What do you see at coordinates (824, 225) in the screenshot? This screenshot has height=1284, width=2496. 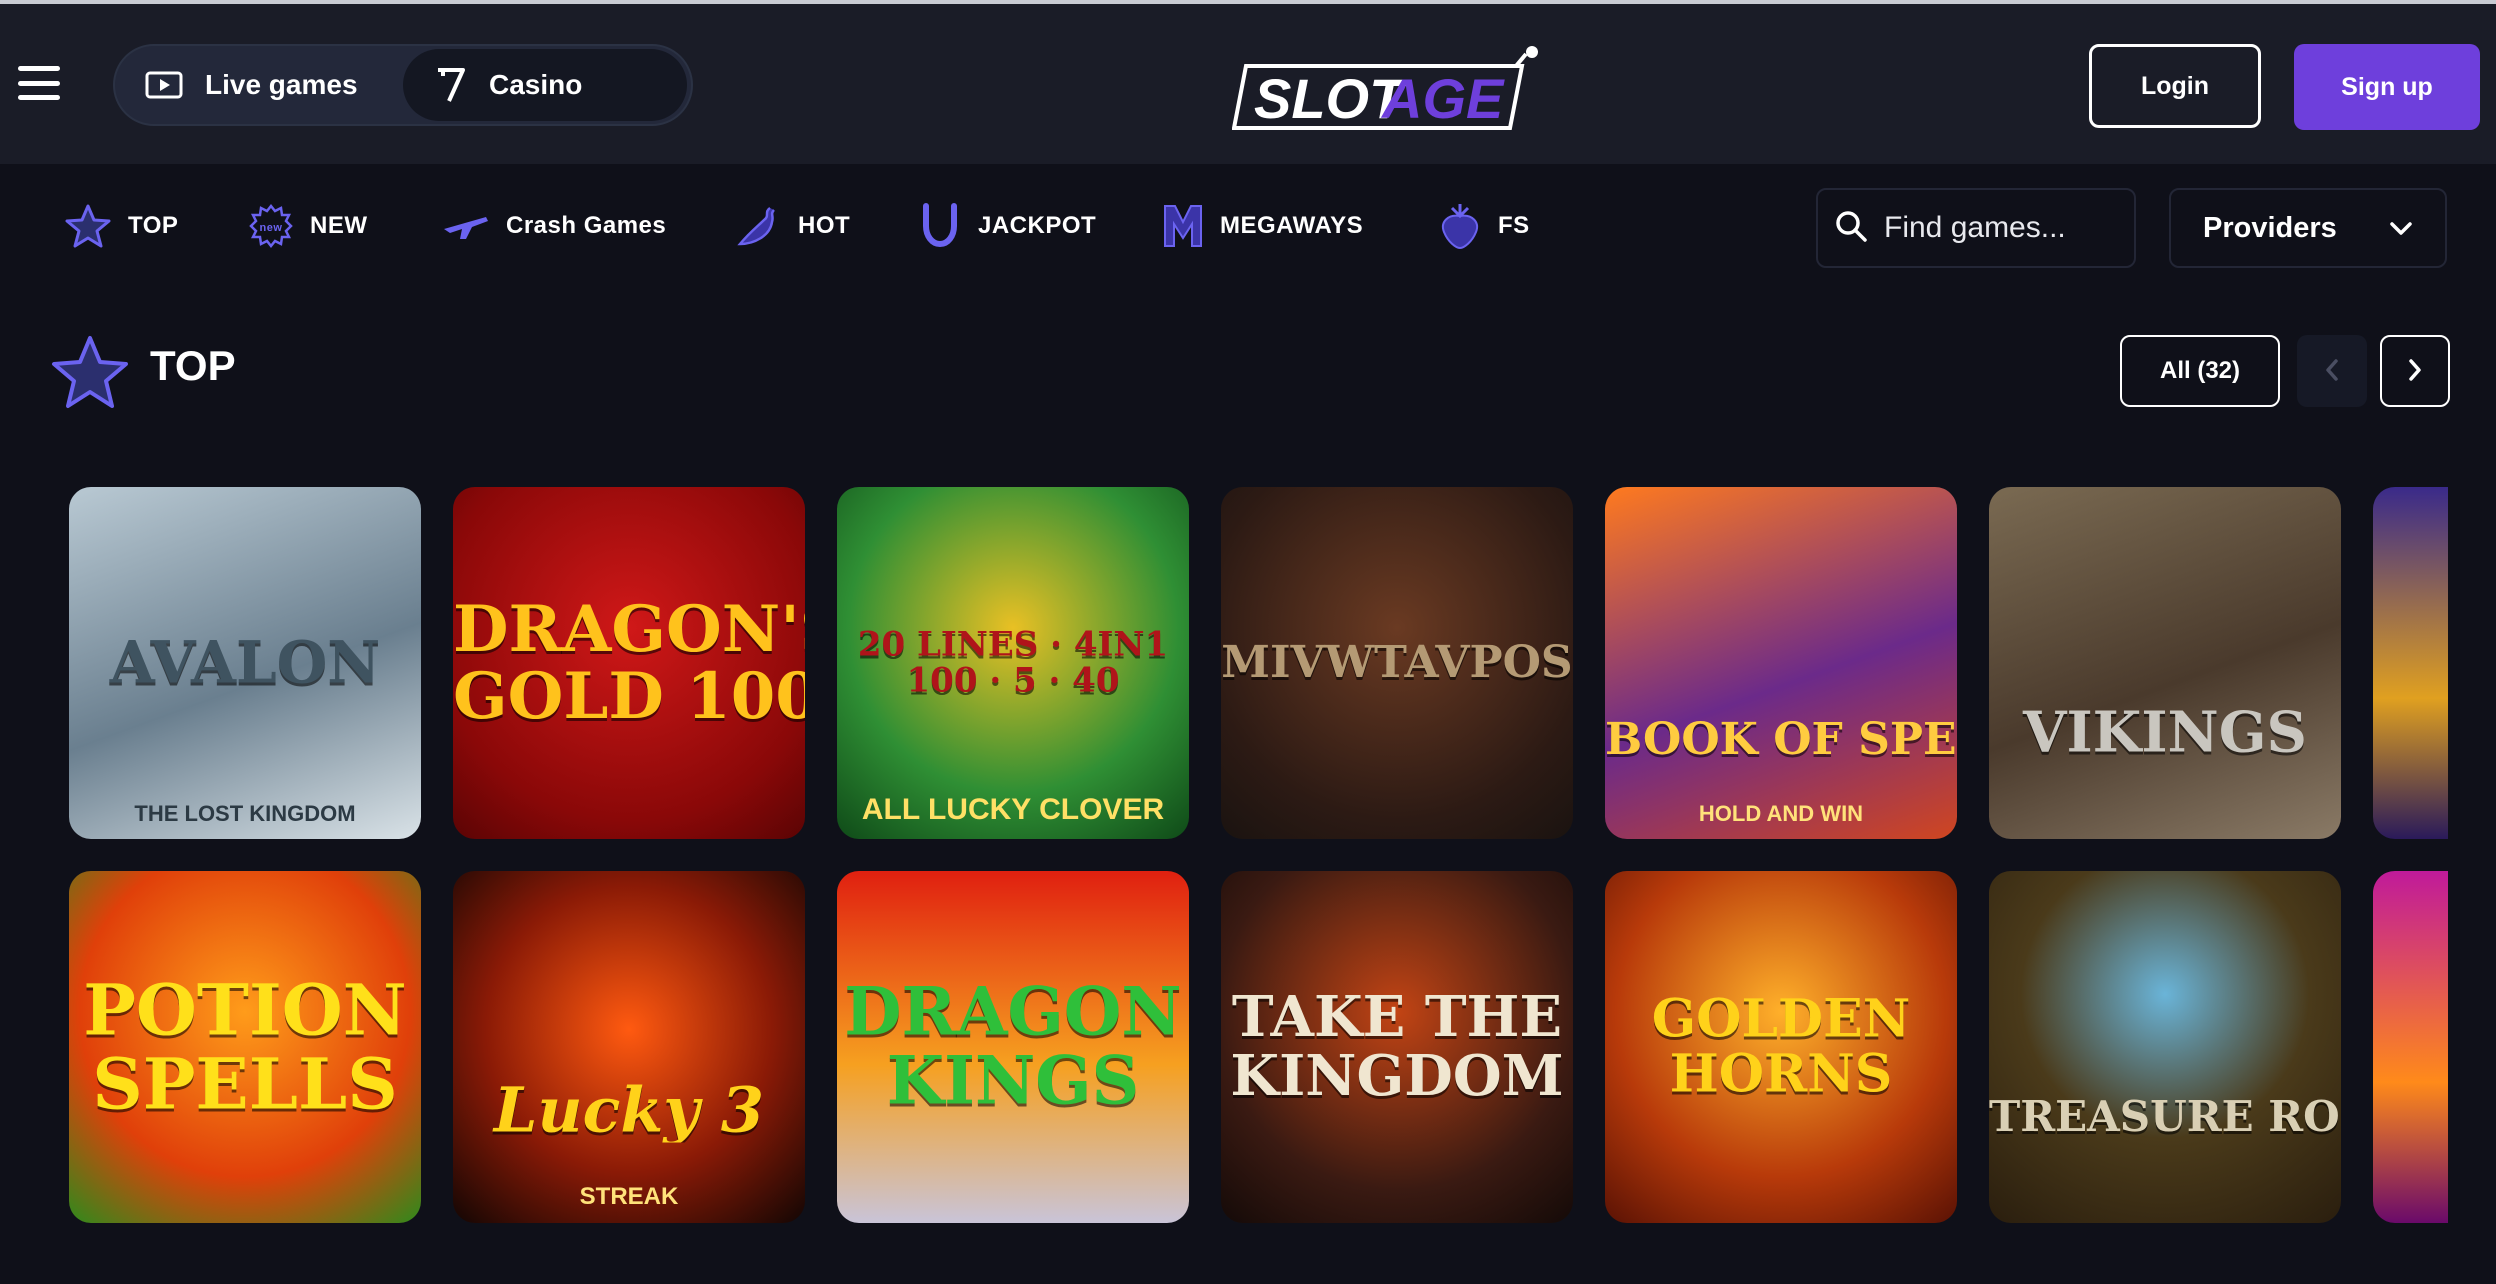 I see `category-label: HOT` at bounding box center [824, 225].